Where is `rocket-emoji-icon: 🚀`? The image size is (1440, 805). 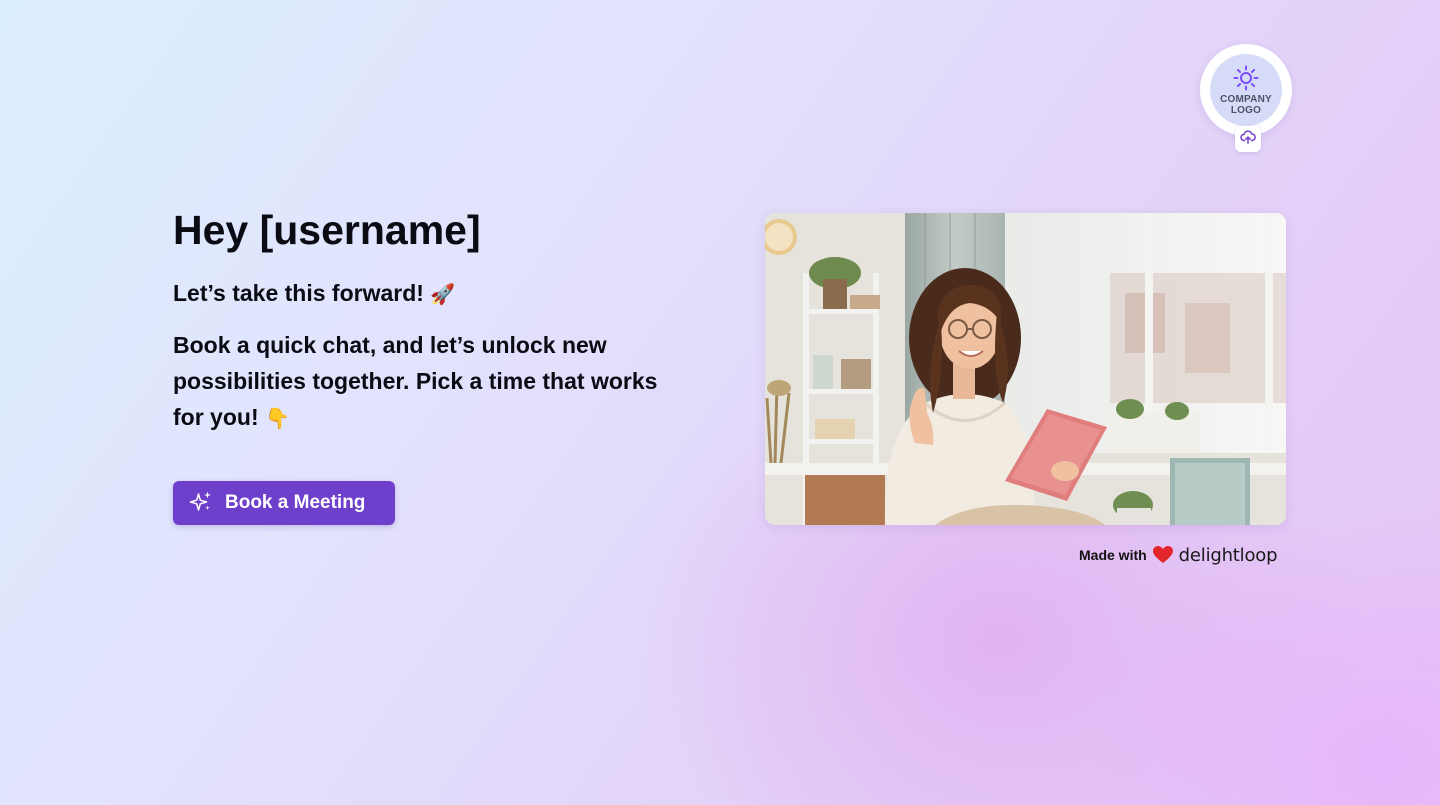 rocket-emoji-icon: 🚀 is located at coordinates (443, 294).